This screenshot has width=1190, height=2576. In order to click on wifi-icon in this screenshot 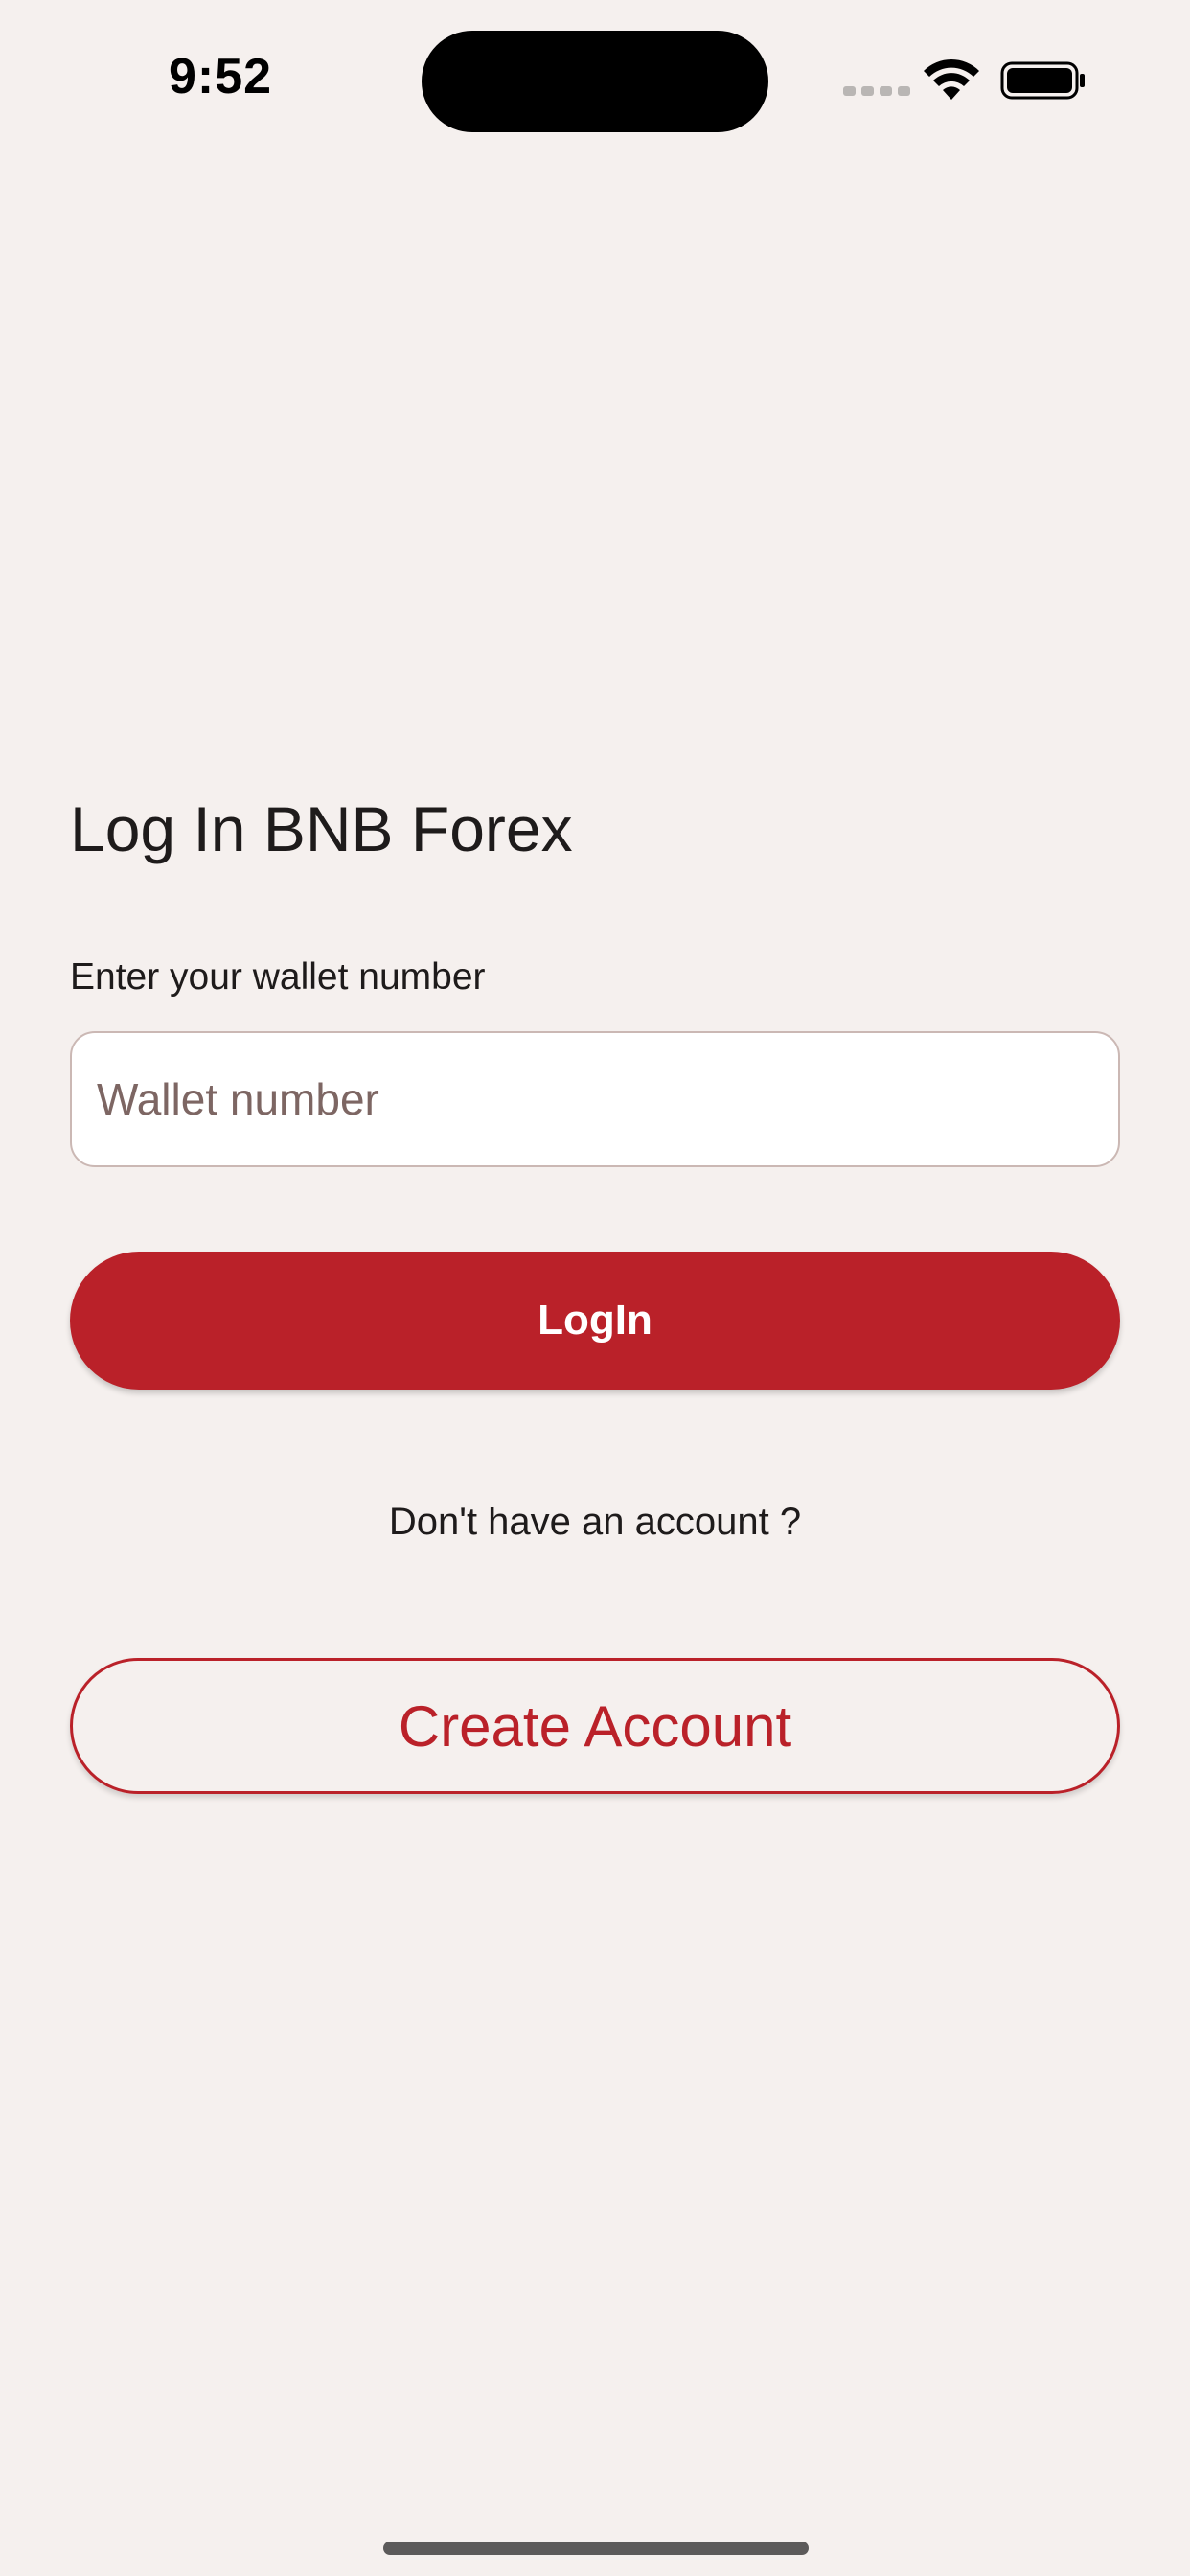, I will do `click(952, 79)`.